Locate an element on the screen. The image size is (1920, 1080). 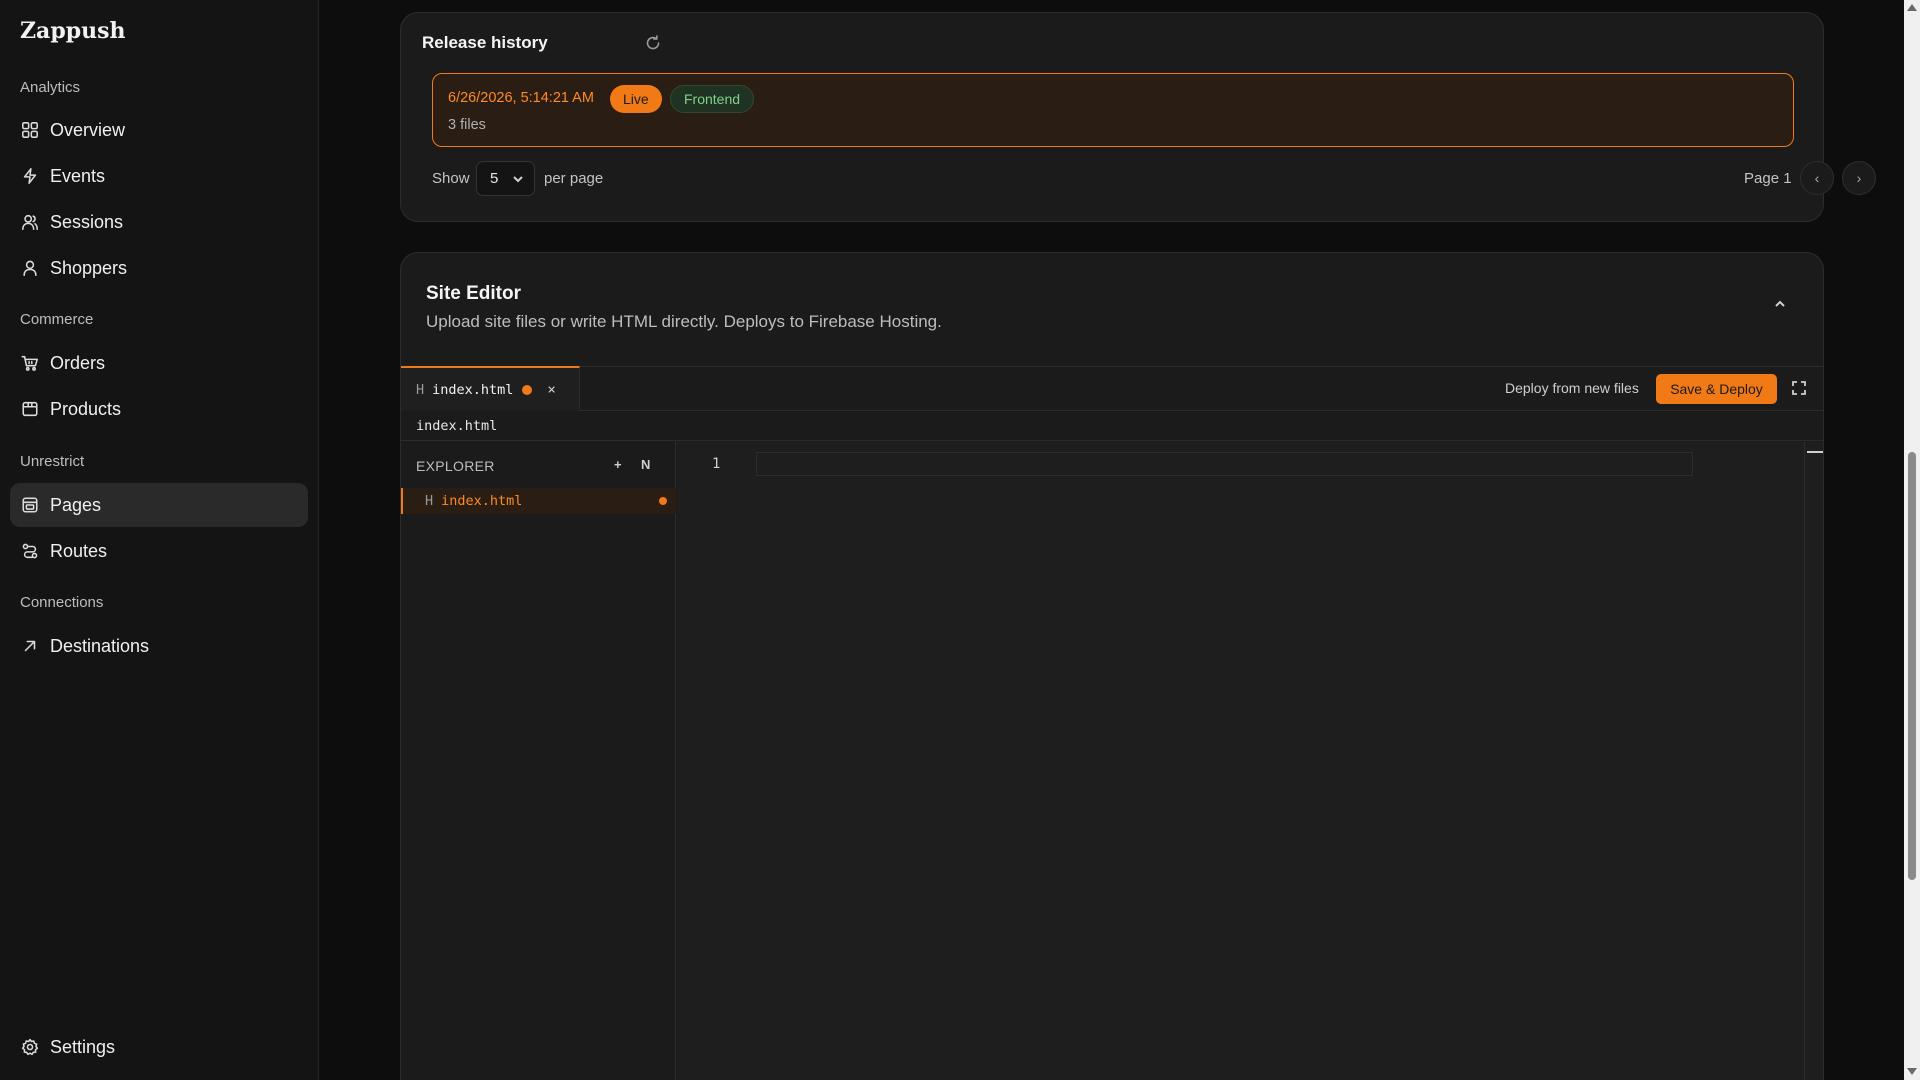
sidebar-item-sessions: Sessions is located at coordinates (159, 222).